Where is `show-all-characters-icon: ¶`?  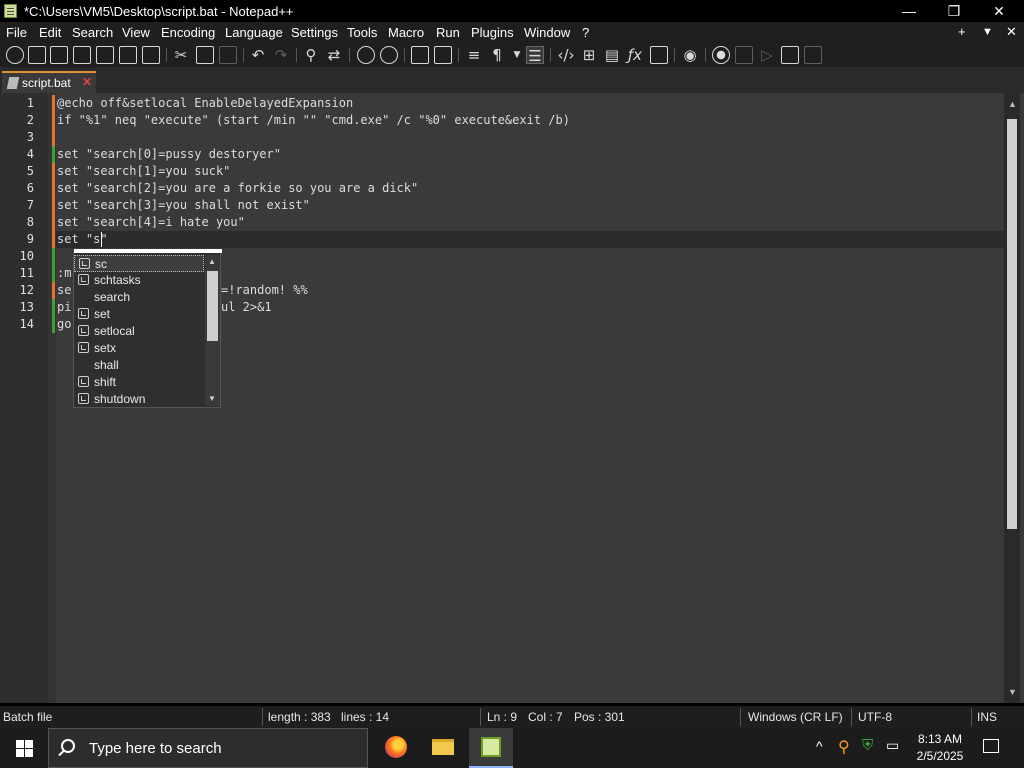 show-all-characters-icon: ¶ is located at coordinates (497, 55).